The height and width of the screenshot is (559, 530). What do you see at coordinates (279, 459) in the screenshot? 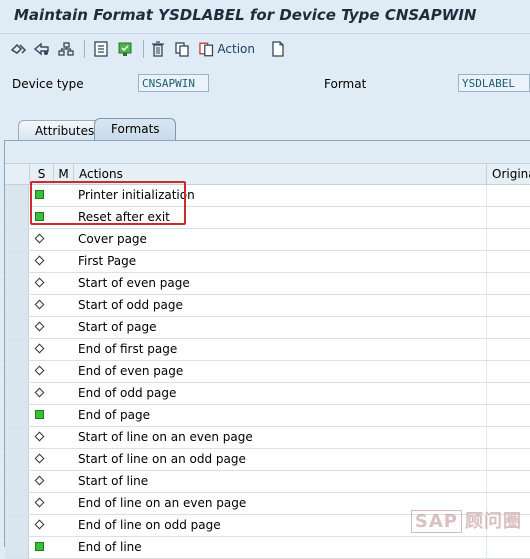
I see `action-cell: Start of line on an odd page` at bounding box center [279, 459].